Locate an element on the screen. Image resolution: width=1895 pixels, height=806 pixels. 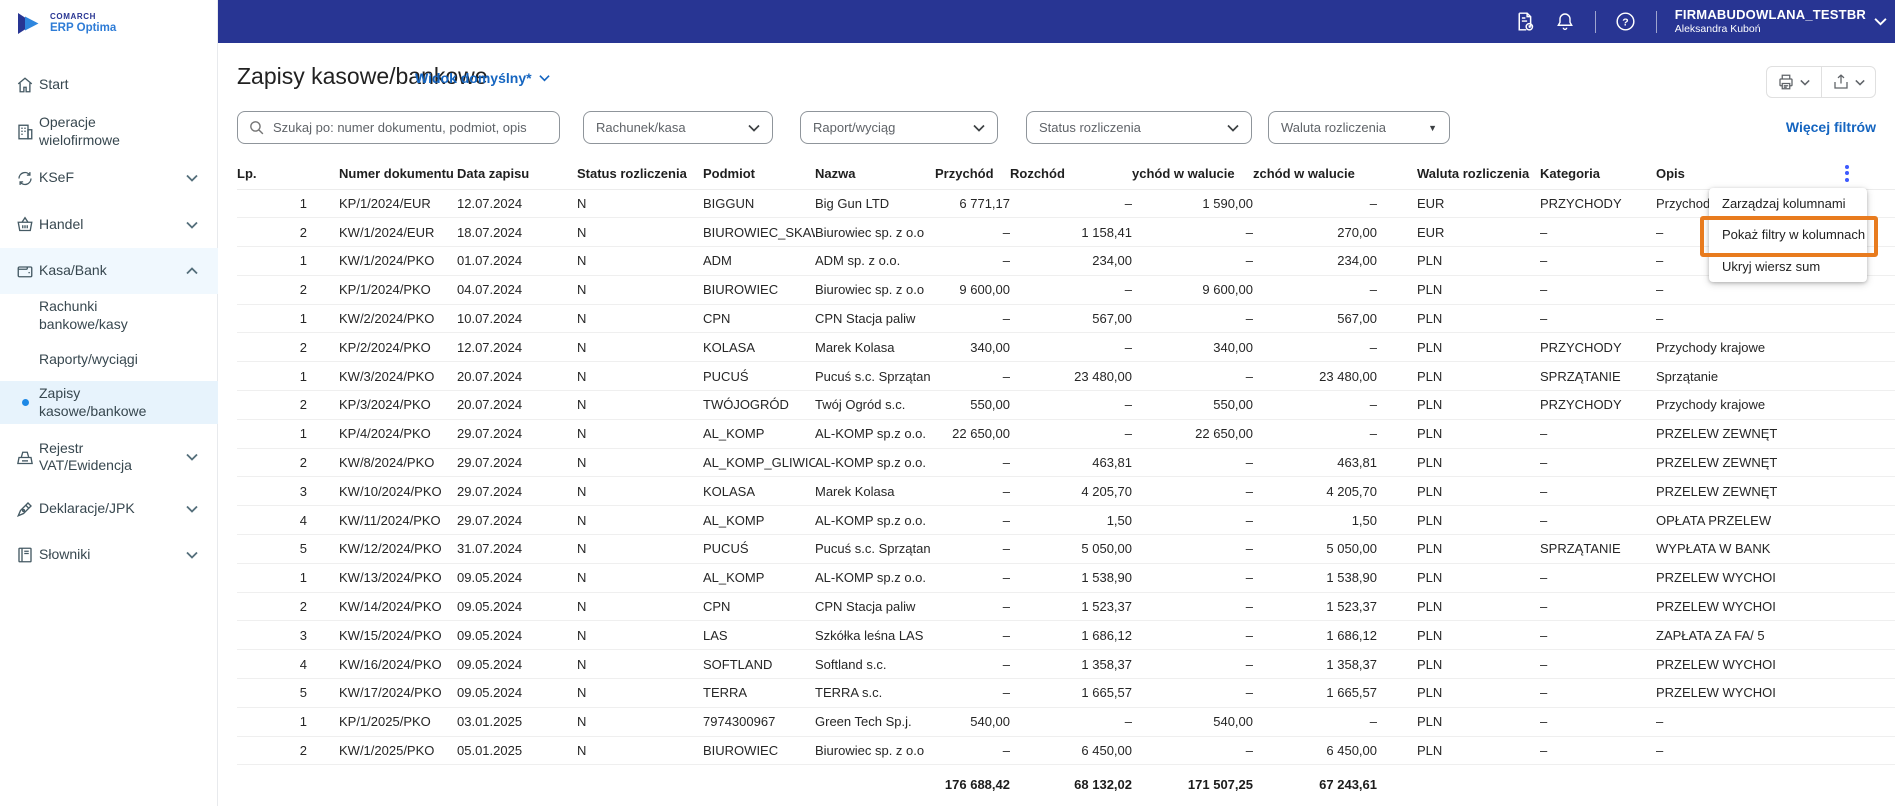
sidebar-item-operacje-wielofirmowe: Operacje wielofirmowe is located at coordinates (109, 131).